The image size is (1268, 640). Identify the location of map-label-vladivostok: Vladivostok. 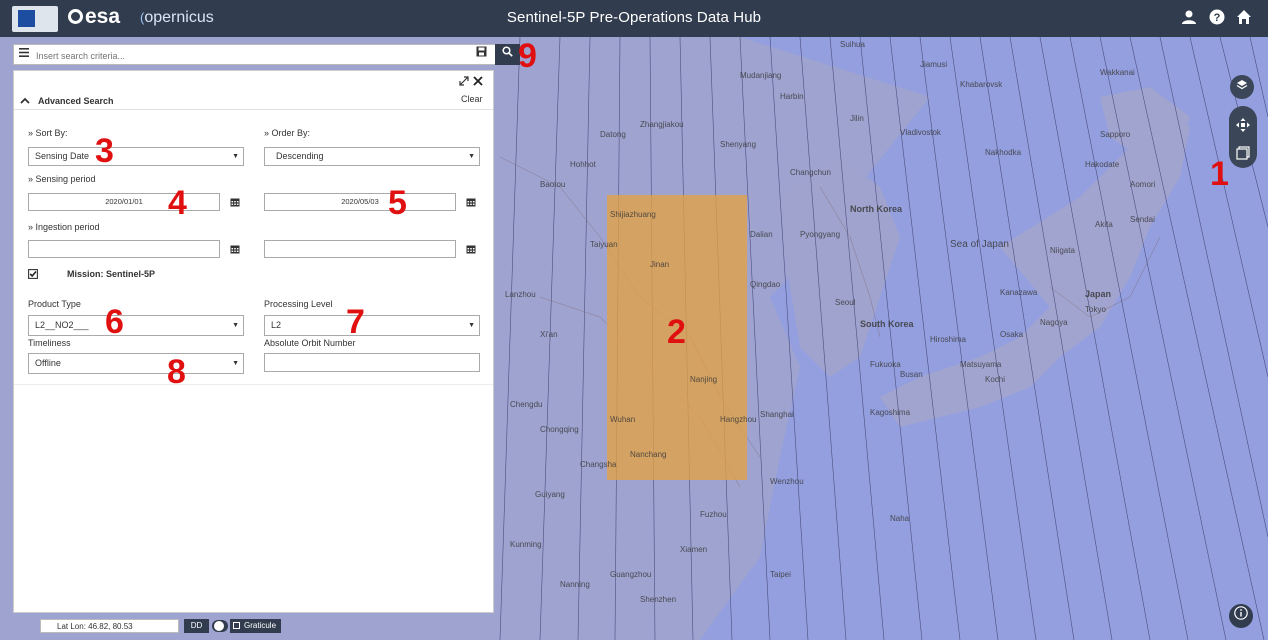
(921, 132).